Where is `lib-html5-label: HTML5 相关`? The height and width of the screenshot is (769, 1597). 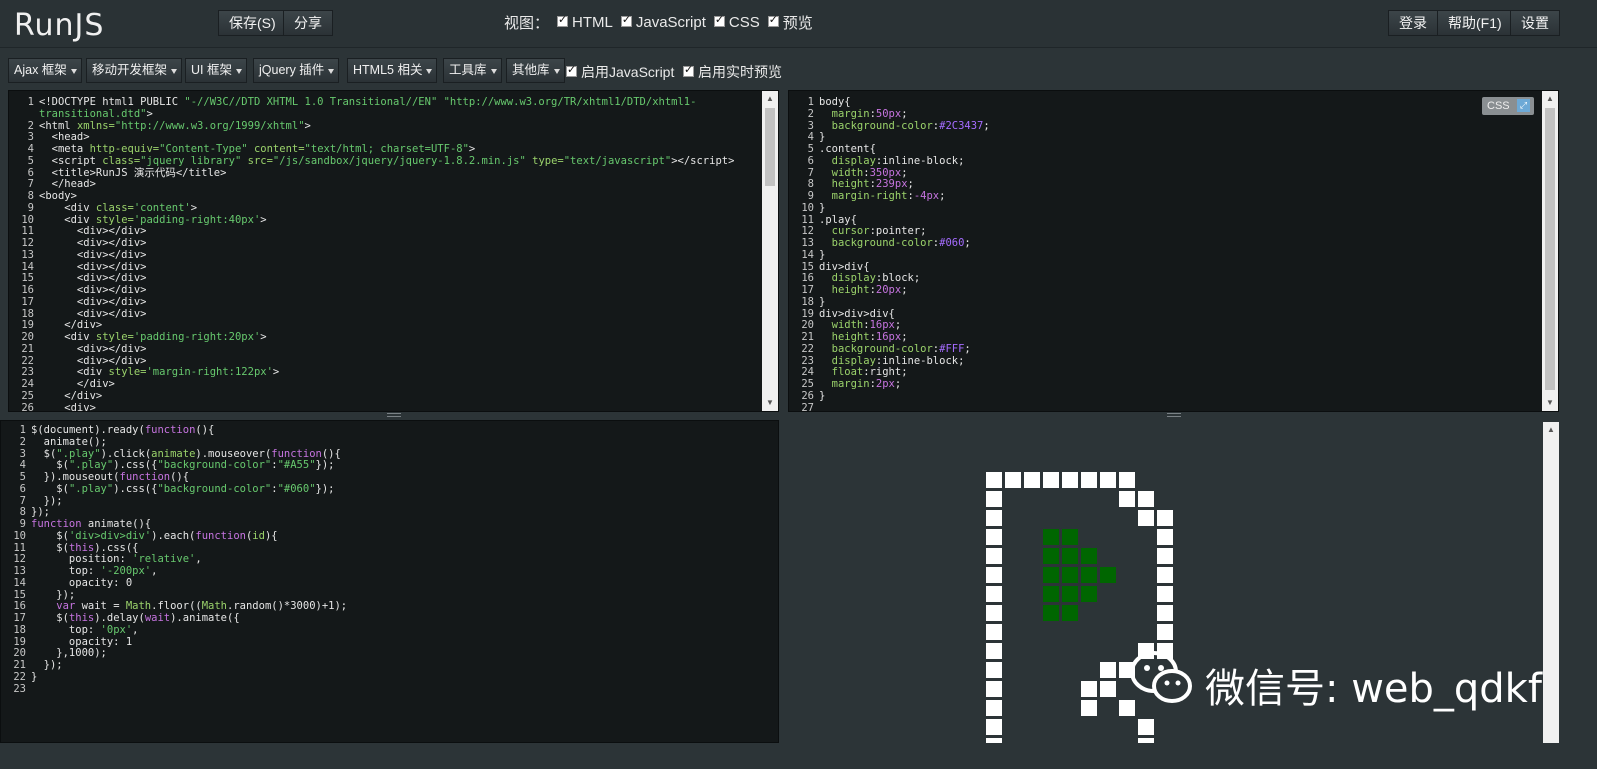
lib-html5-label: HTML5 相关 is located at coordinates (388, 70).